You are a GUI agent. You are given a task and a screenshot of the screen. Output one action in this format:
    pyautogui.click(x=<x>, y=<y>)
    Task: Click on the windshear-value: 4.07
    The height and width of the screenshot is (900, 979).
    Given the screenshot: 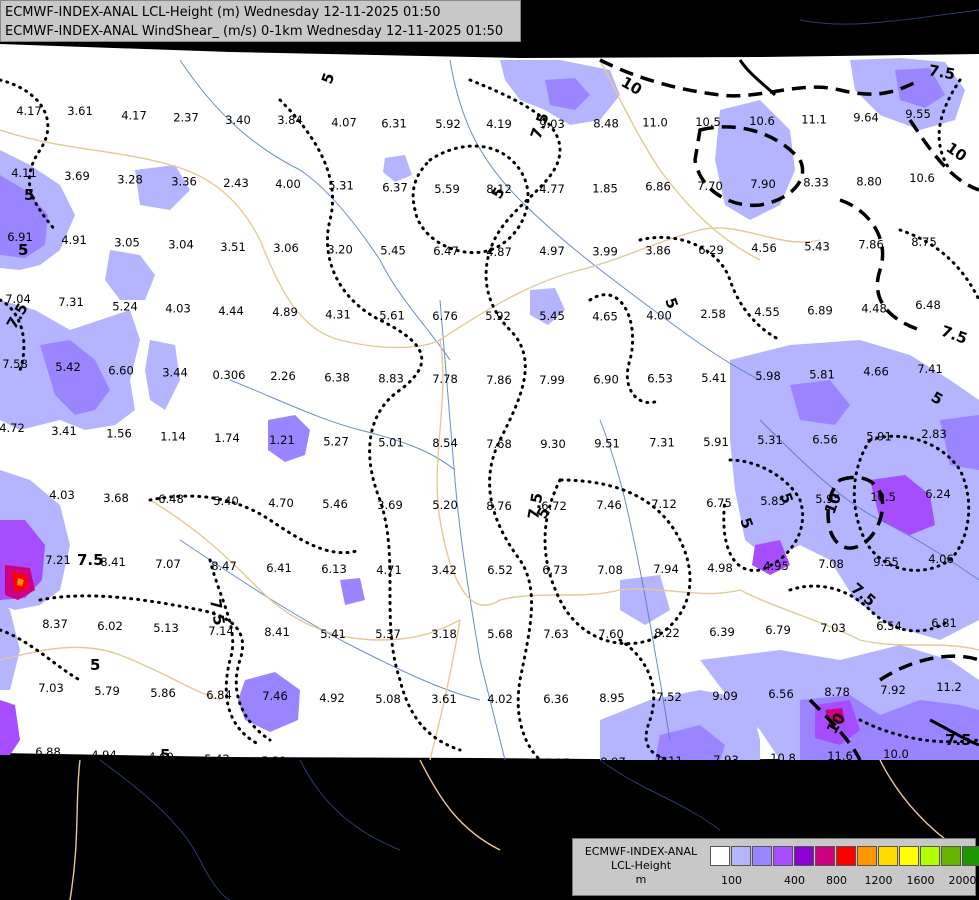 What is the action you would take?
    pyautogui.click(x=344, y=122)
    